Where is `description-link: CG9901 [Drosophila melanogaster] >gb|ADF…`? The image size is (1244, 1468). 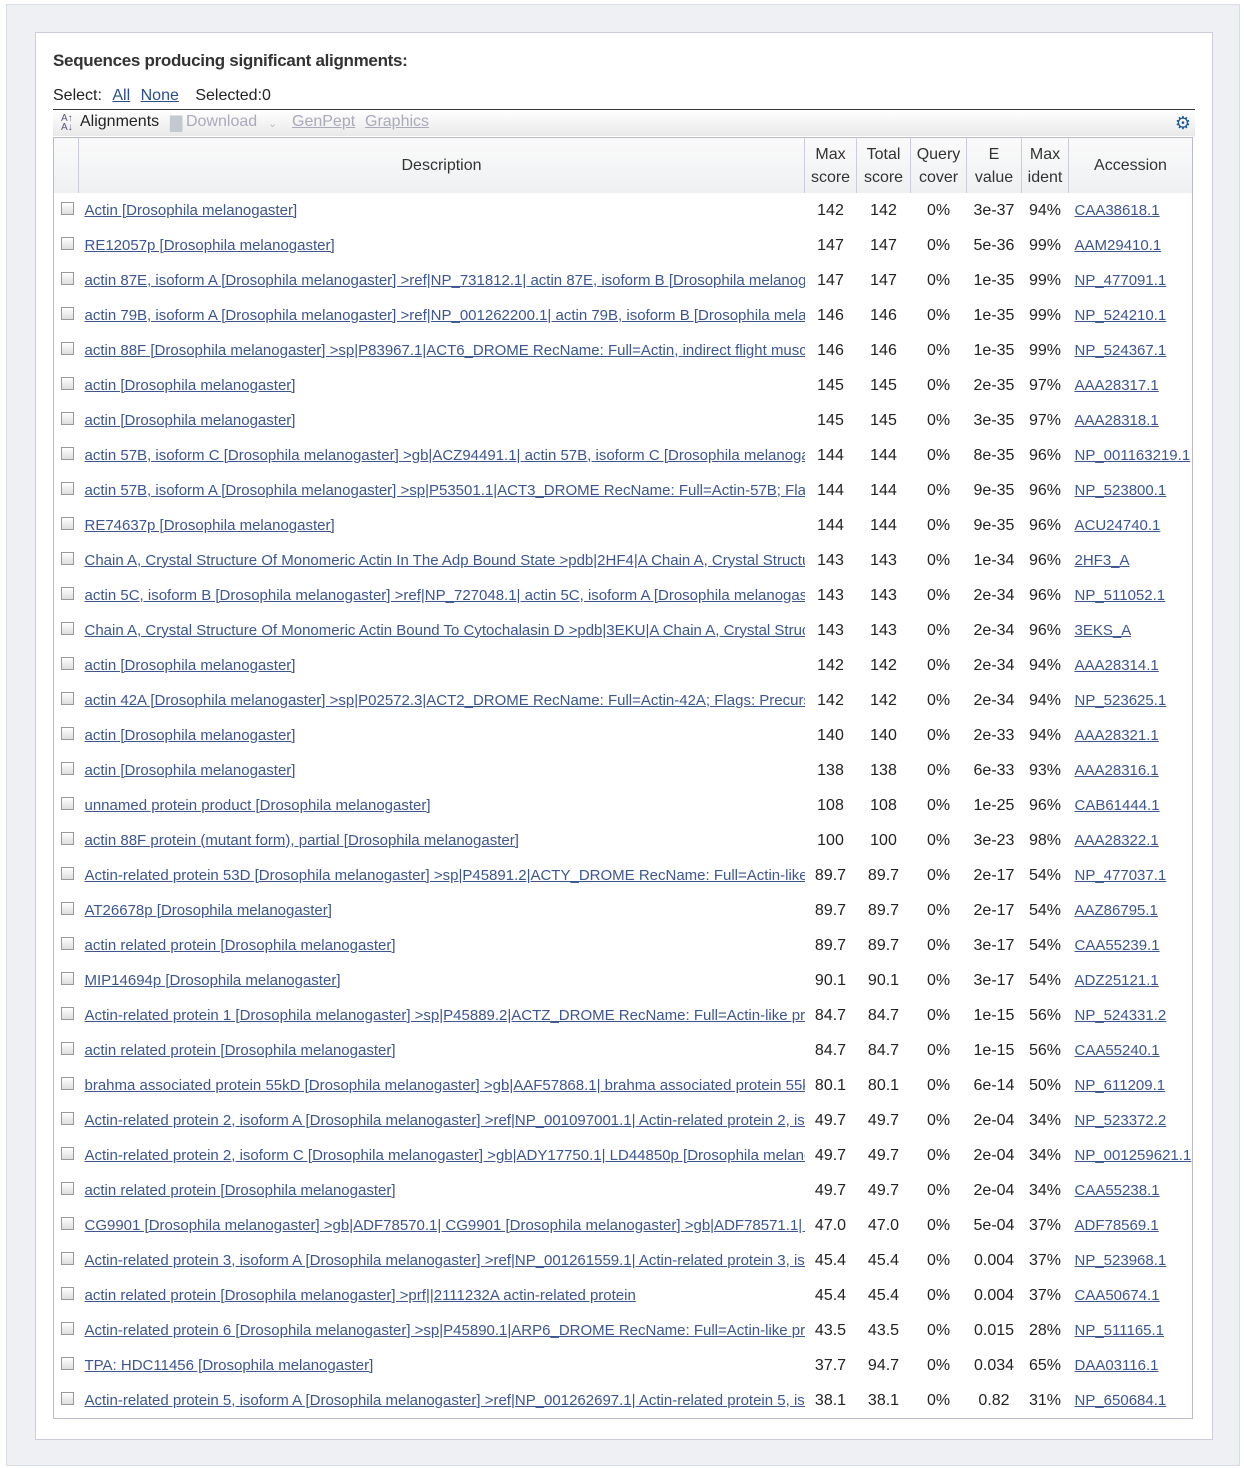
description-link: CG9901 [Drosophila melanogaster] >gb|ADF… is located at coordinates (445, 1225).